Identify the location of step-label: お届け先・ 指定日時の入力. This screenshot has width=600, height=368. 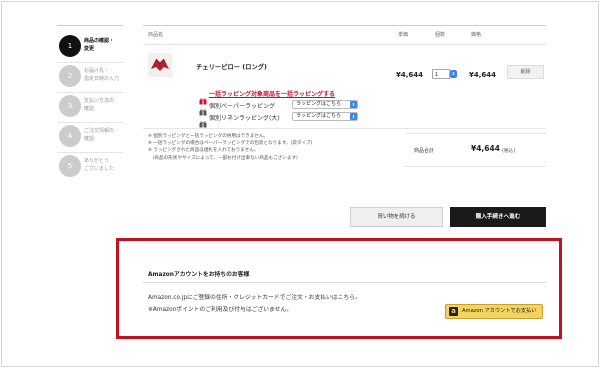
(102, 75).